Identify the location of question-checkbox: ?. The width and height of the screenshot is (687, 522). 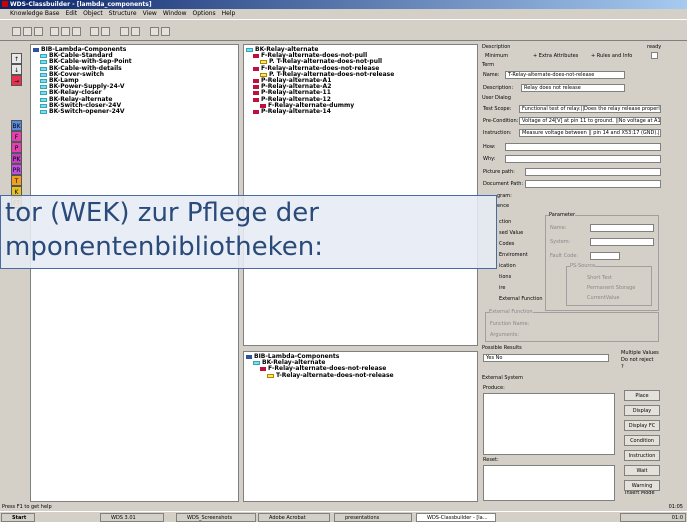
(622, 367).